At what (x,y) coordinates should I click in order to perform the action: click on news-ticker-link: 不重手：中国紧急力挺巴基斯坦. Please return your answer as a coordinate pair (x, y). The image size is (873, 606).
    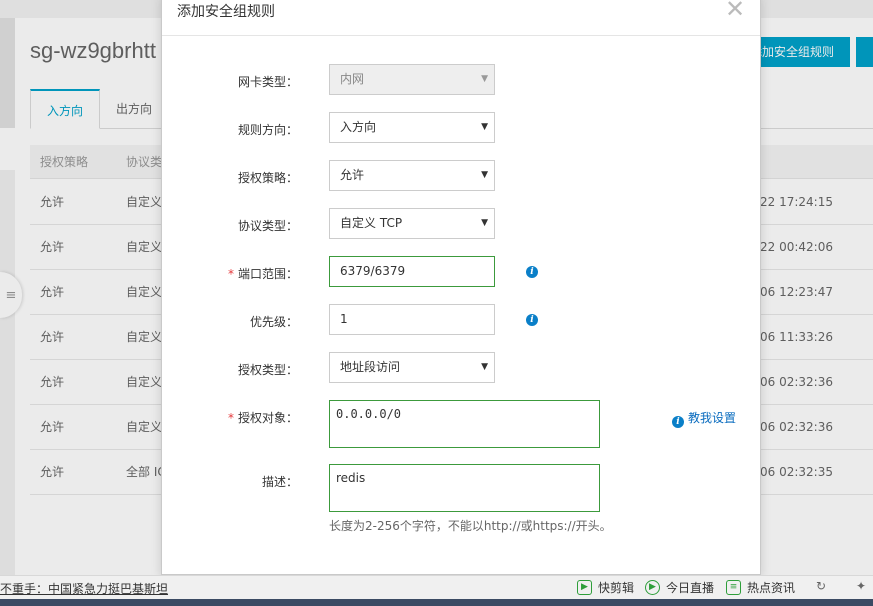
    Looking at the image, I should click on (84, 588).